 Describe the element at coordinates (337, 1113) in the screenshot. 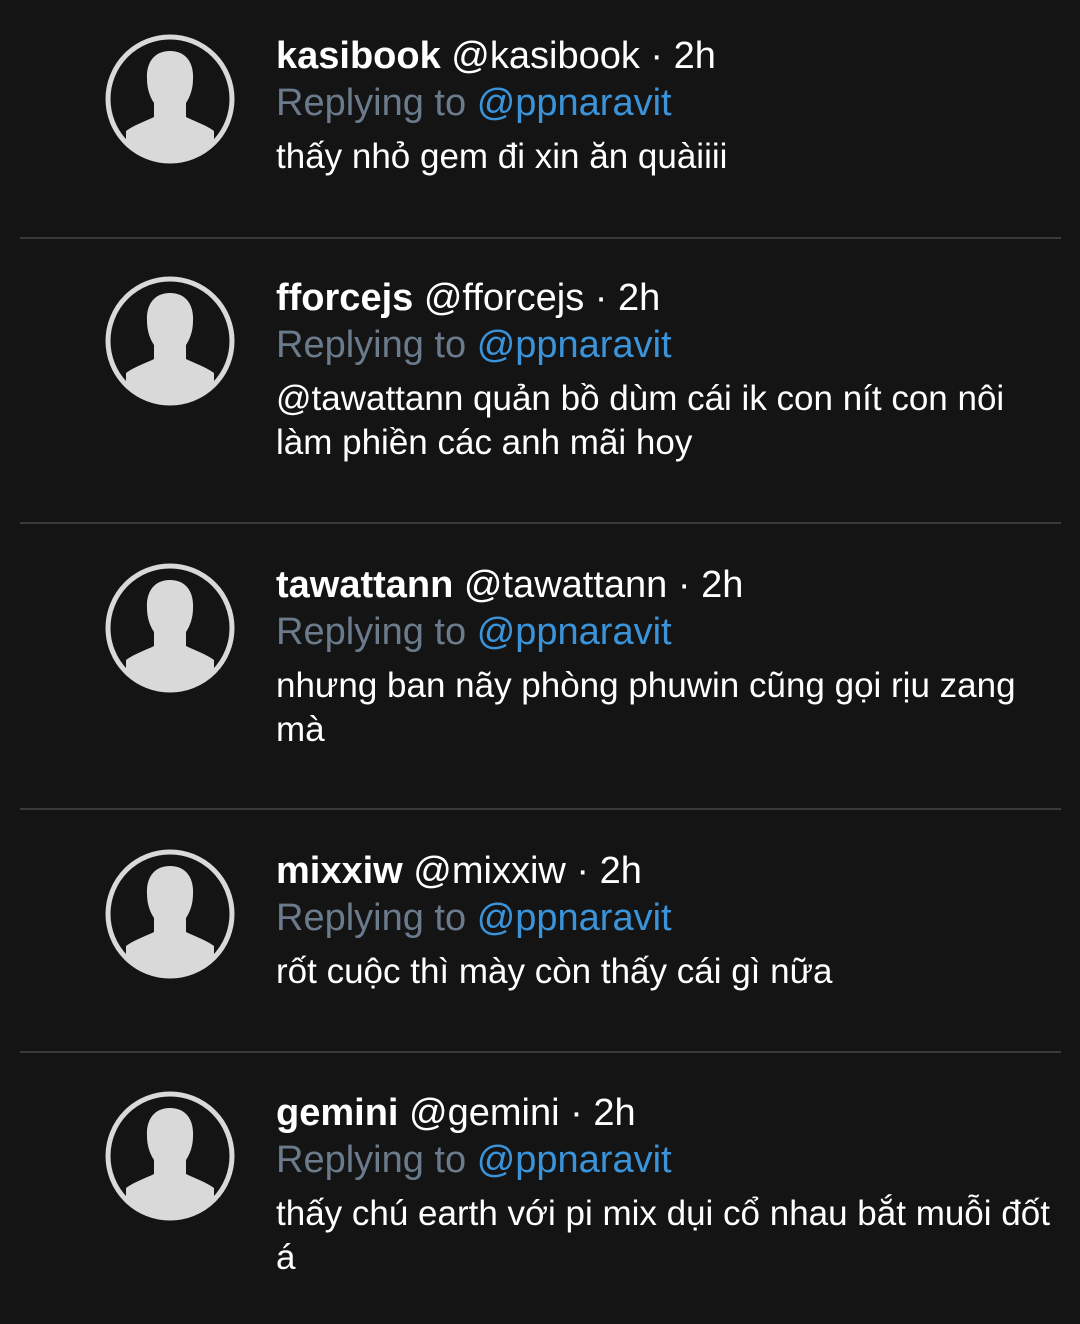

I see `display-name: gemini` at that location.